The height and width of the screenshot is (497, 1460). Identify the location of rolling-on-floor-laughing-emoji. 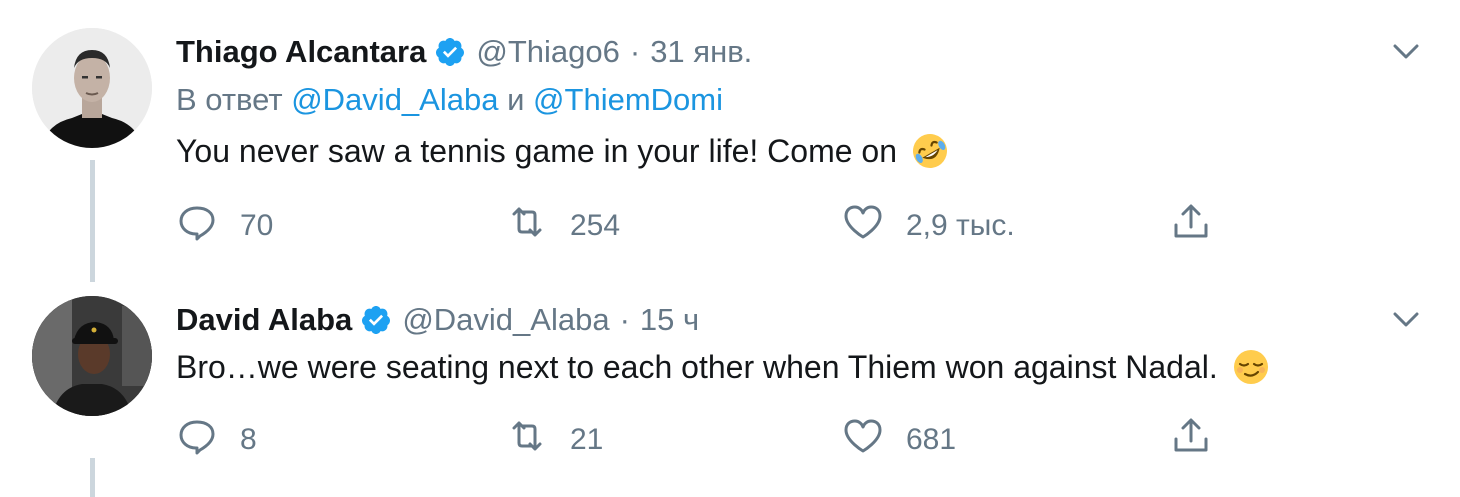
(930, 151).